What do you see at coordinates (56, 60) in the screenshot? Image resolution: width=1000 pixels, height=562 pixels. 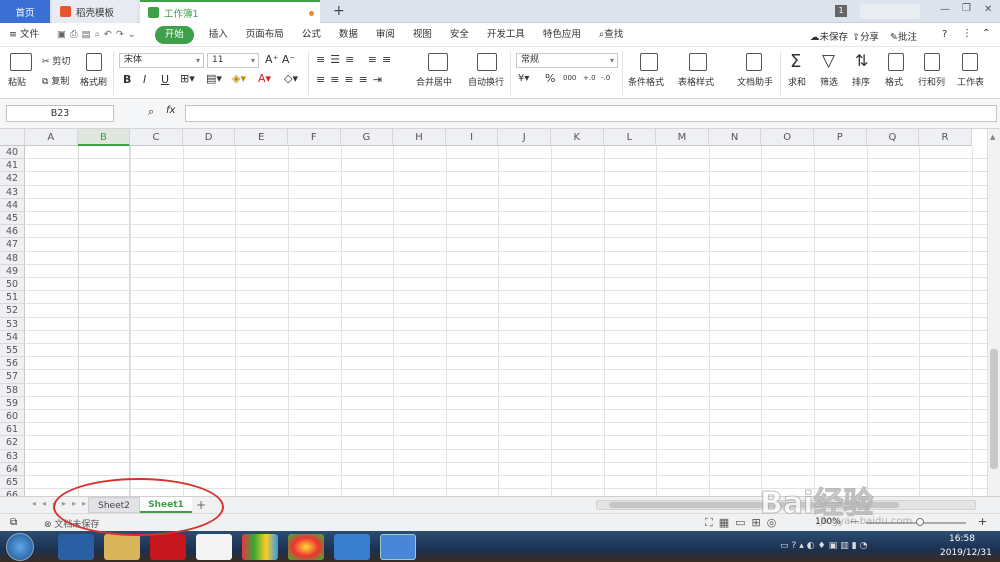 I see `cut-button: ✂ 剪切` at bounding box center [56, 60].